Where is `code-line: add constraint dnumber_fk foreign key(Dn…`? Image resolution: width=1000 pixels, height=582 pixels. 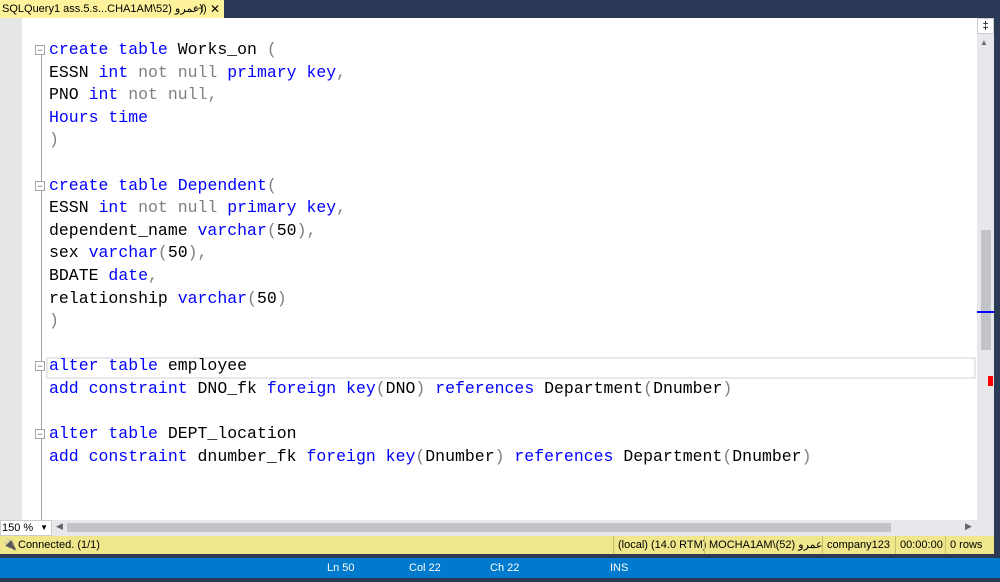 code-line: add constraint dnumber_fk foreign key(Dn… is located at coordinates (430, 457).